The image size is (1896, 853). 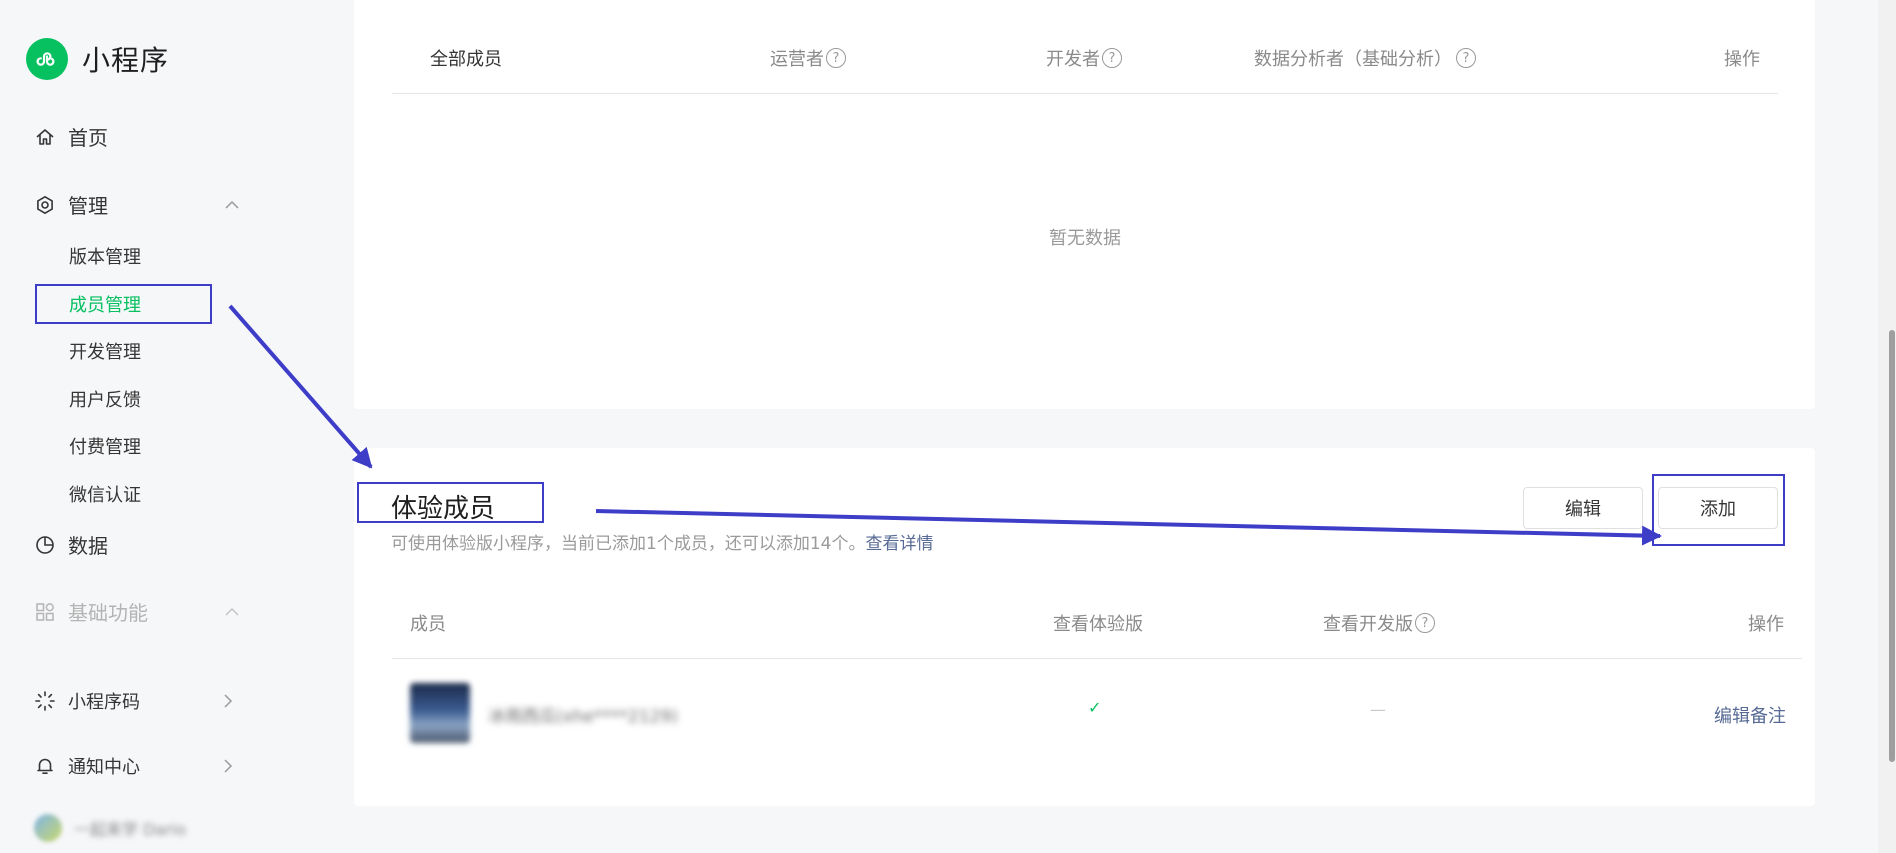 What do you see at coordinates (899, 544) in the screenshot?
I see `view-details-link: 查看详情` at bounding box center [899, 544].